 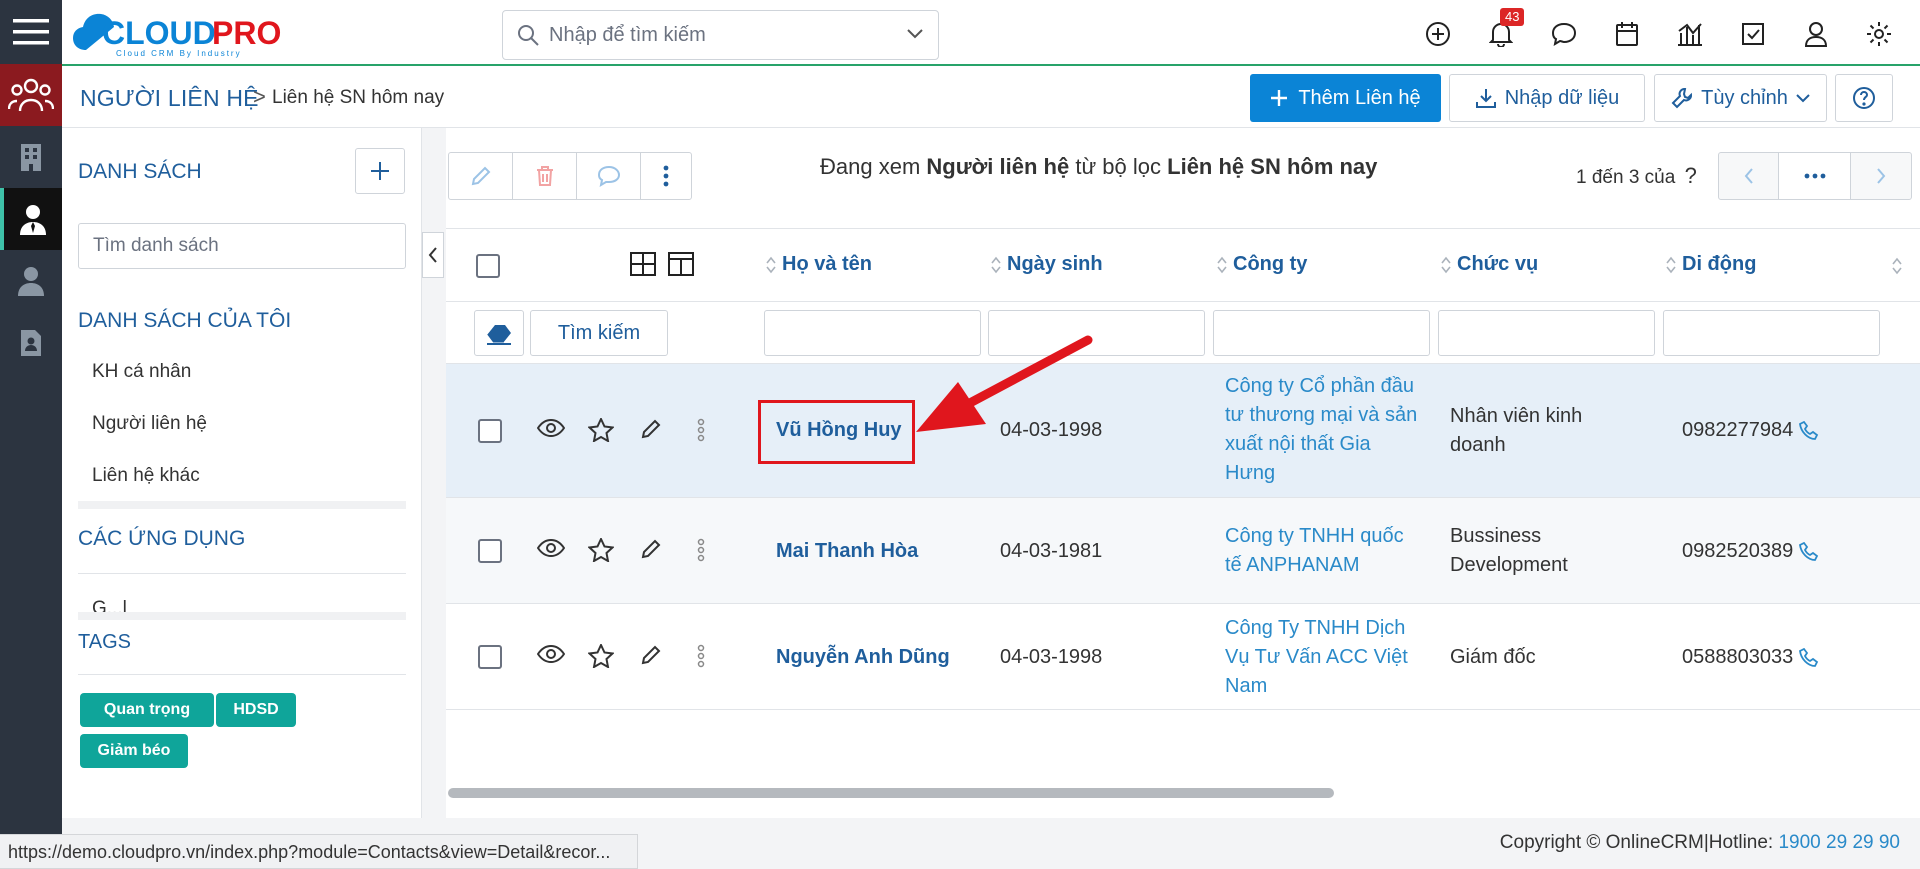 I want to click on page-jump-button, so click(x=1815, y=176).